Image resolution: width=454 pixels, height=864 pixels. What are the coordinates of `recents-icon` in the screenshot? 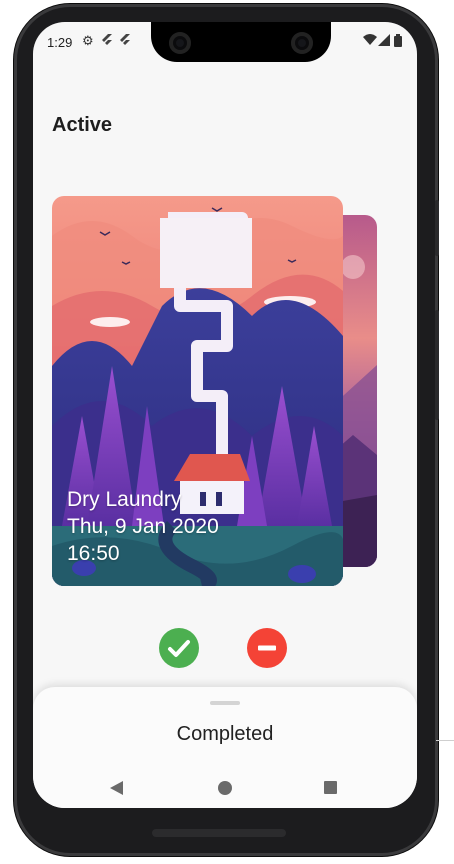 It's located at (330, 787).